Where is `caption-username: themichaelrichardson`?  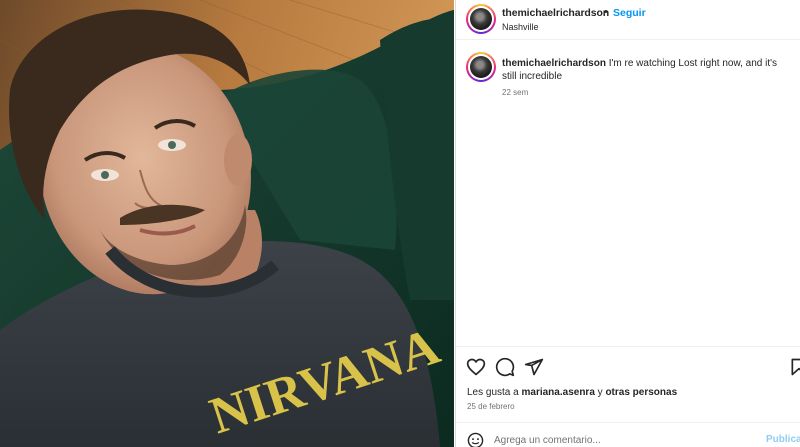 caption-username: themichaelrichardson is located at coordinates (554, 63).